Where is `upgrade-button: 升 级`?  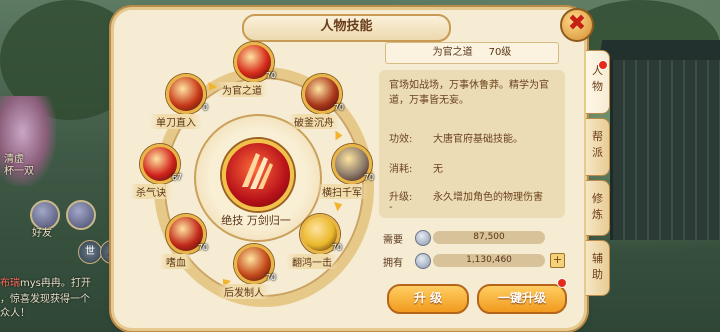 upgrade-button: 升 级 is located at coordinates (428, 299).